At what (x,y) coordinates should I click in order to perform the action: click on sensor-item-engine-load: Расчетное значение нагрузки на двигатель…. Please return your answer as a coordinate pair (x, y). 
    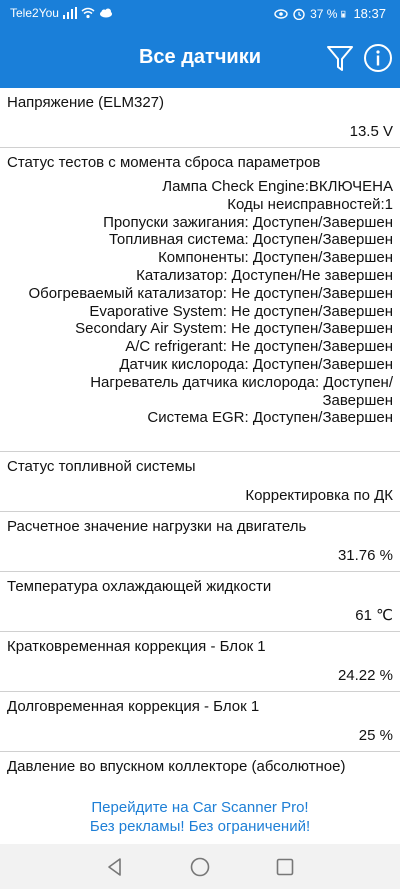
    Looking at the image, I should click on (200, 542).